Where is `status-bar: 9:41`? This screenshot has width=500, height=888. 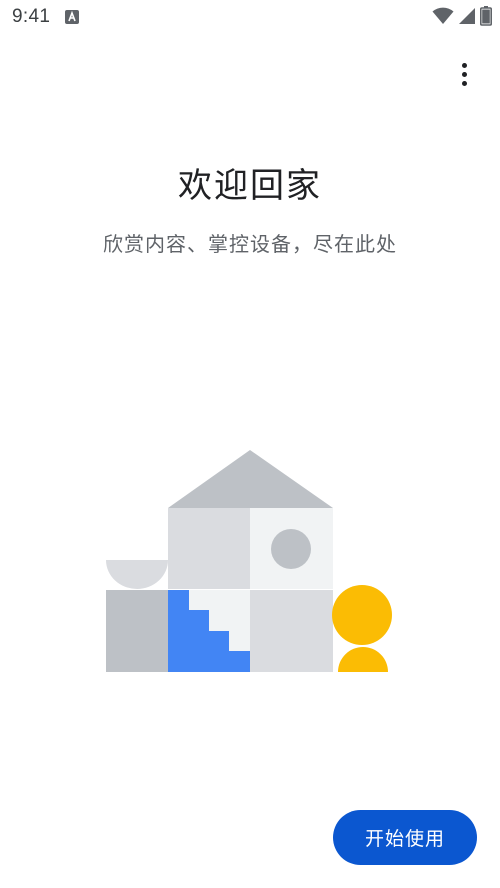 status-bar: 9:41 is located at coordinates (250, 17).